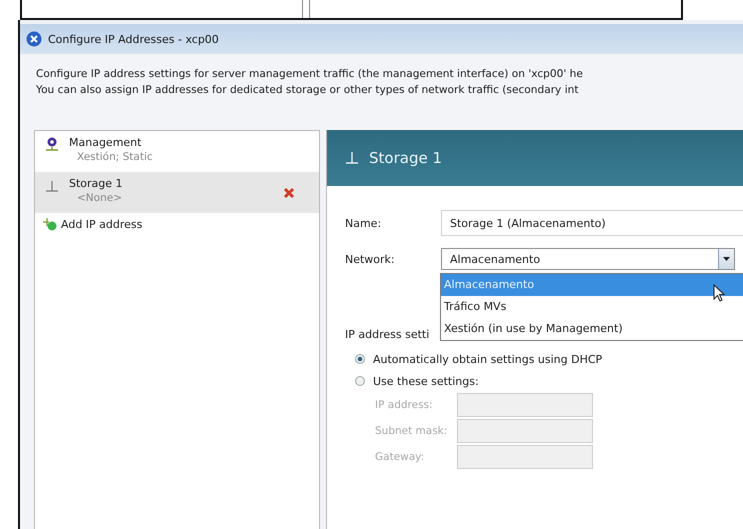 The height and width of the screenshot is (529, 743). What do you see at coordinates (363, 223) in the screenshot?
I see `name-label: Name:` at bounding box center [363, 223].